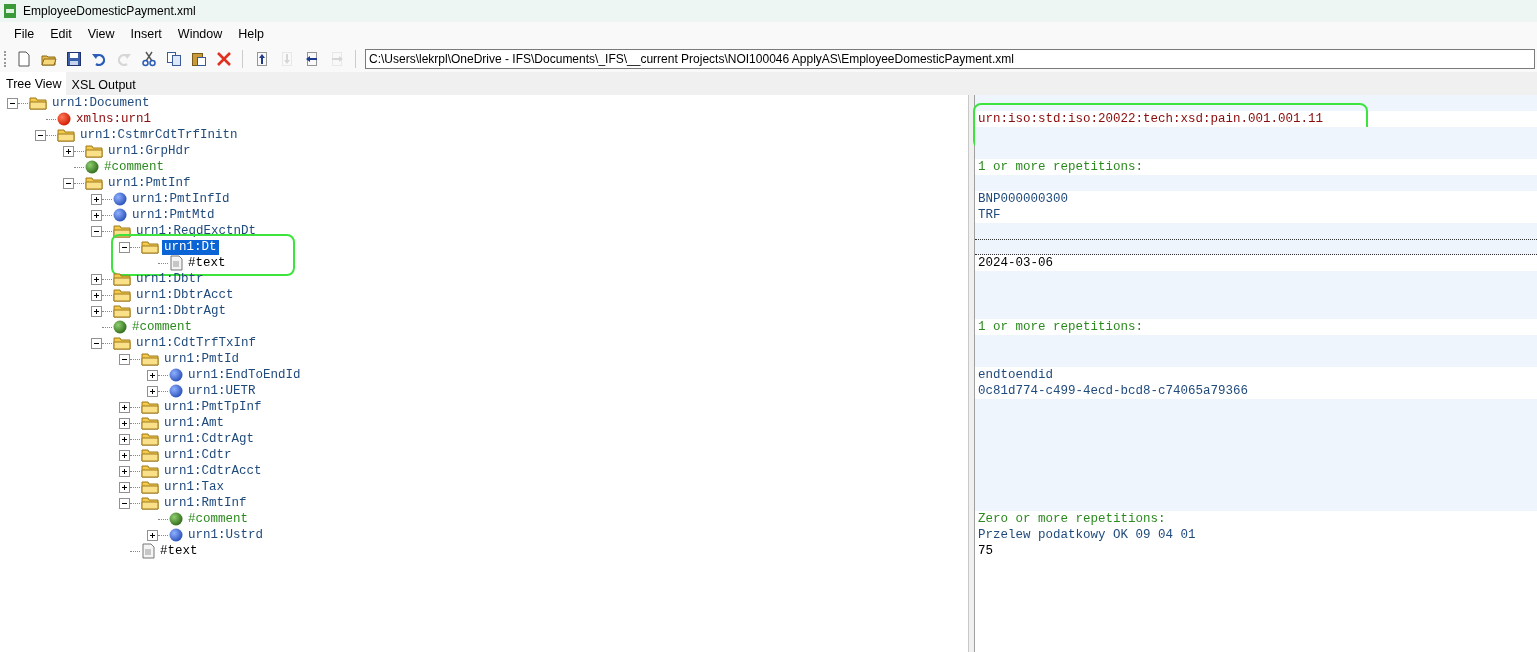 Image resolution: width=1537 pixels, height=652 pixels. I want to click on file-path-field: C:\Users\lekrpl\OneDrive - IFS\Documents\_IFS\__current Projects\NOI100046 ApplyAS\EmployeeDomesticPayment.xml, so click(950, 58).